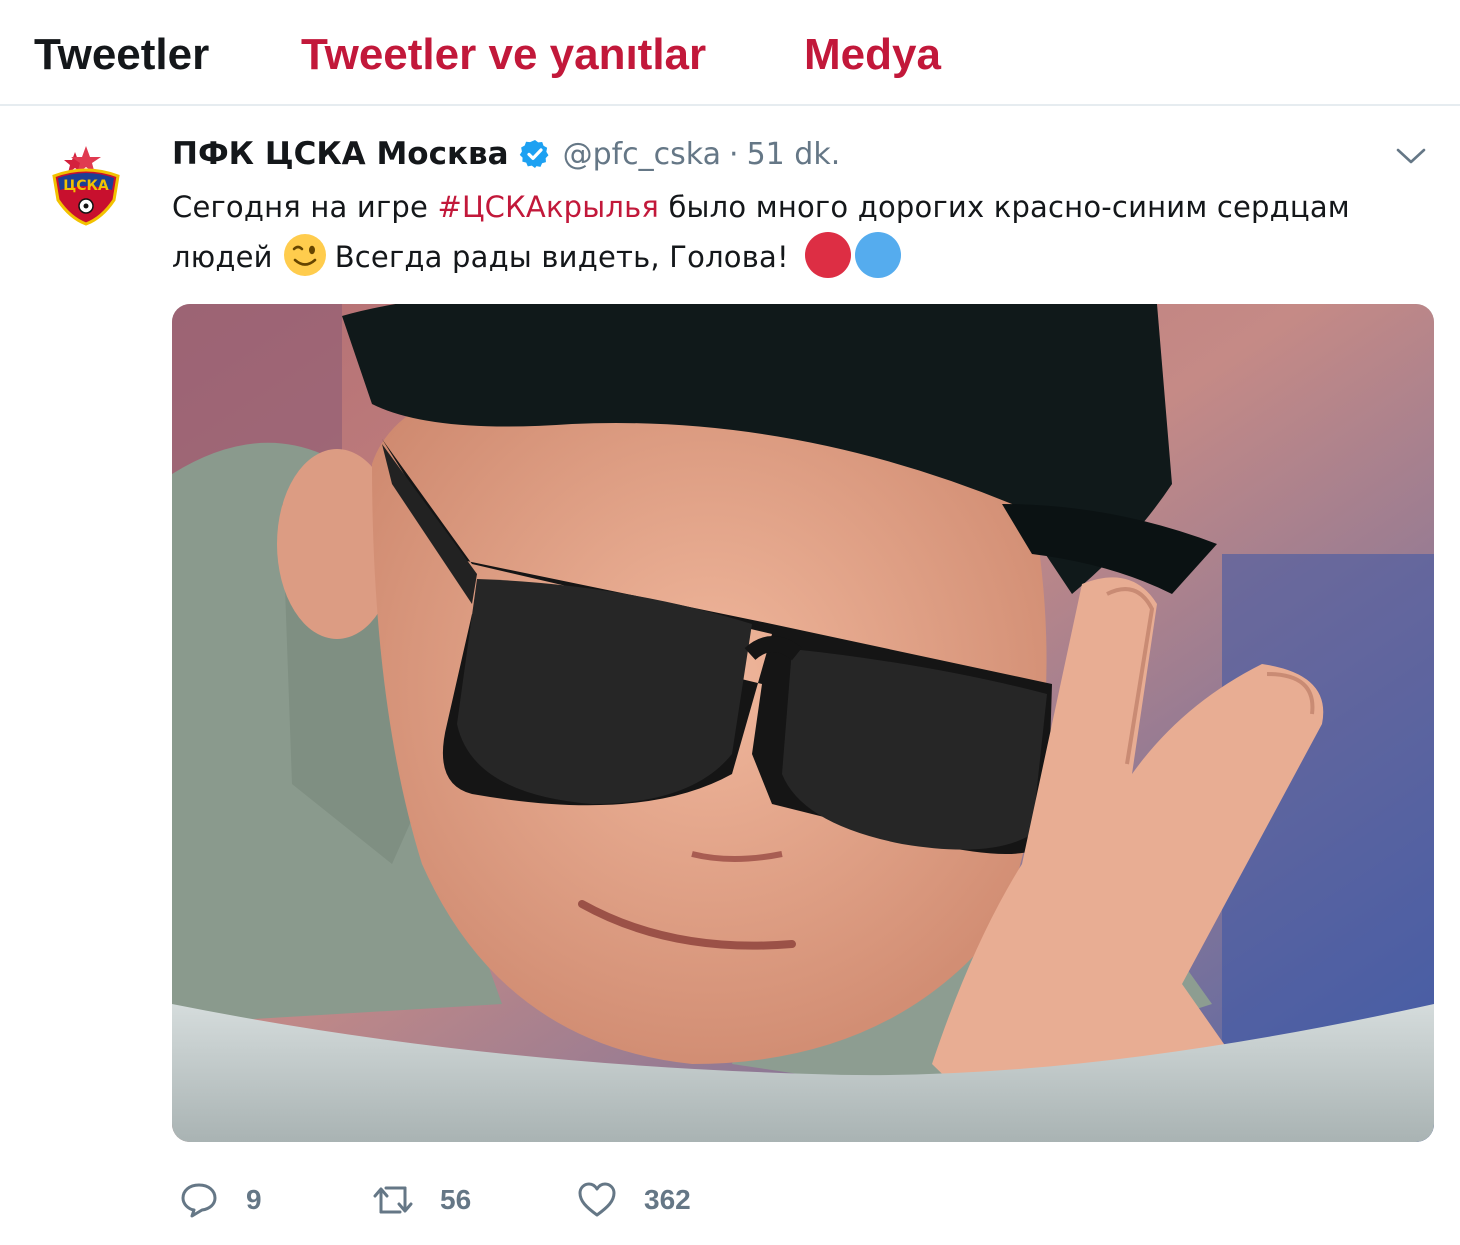 The height and width of the screenshot is (1245, 1460). I want to click on retweet-icon, so click(393, 1200).